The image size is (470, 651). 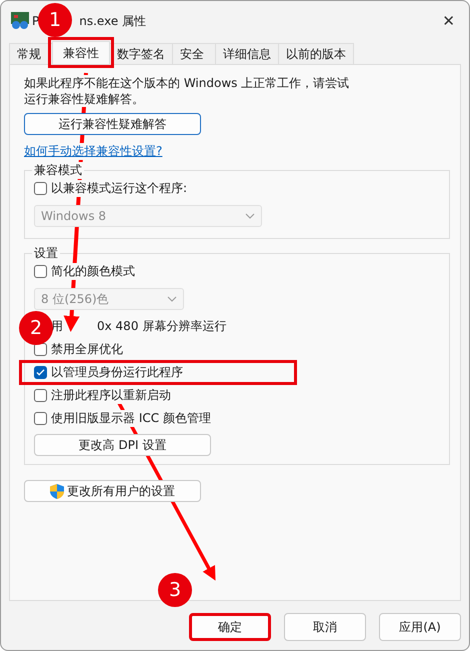 I want to click on dialog-button: 确定, so click(x=230, y=627).